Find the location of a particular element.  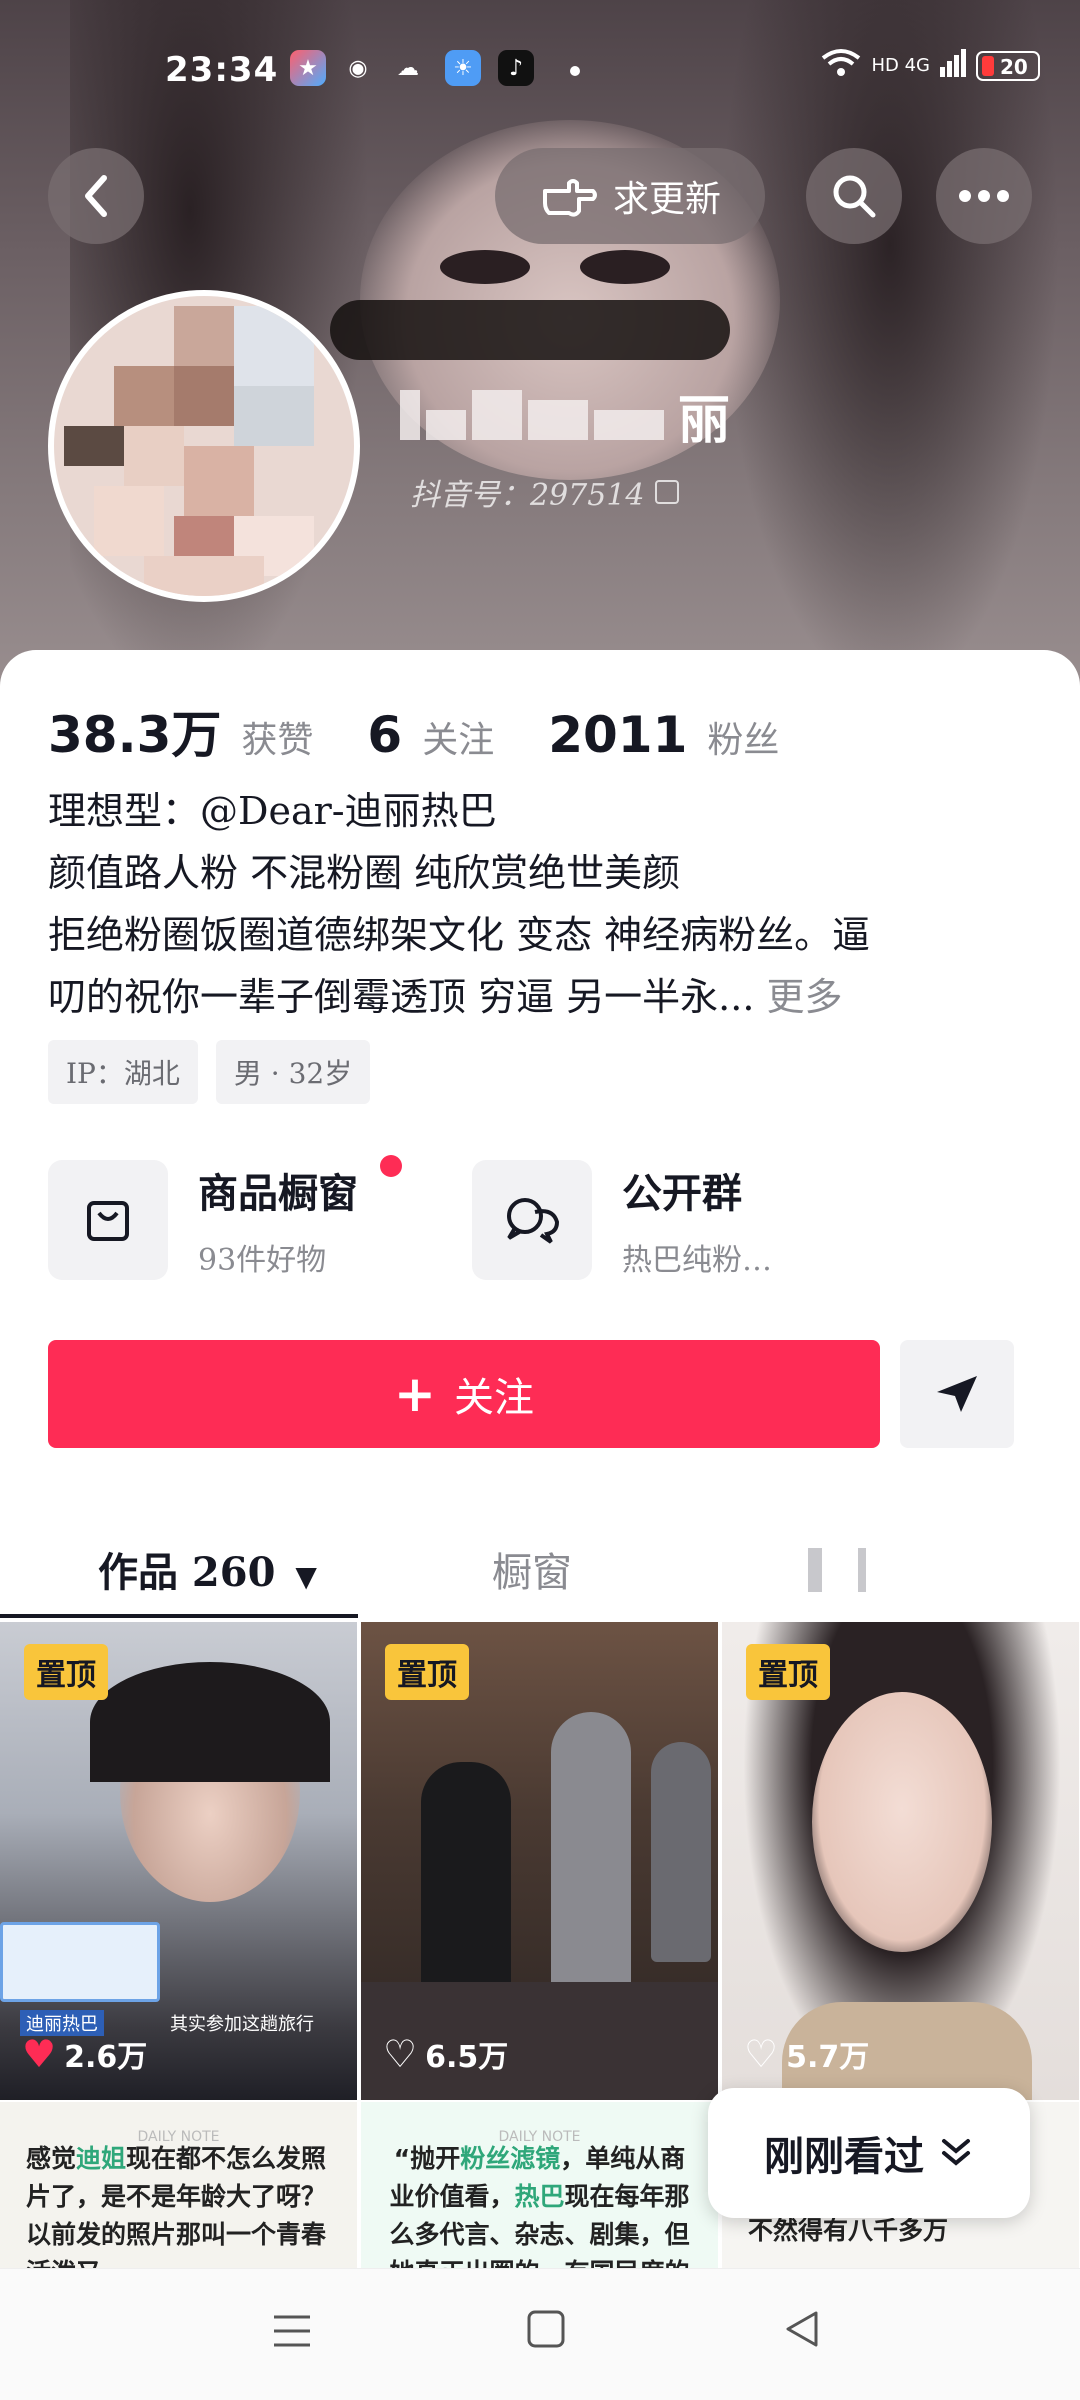

chevron-left-icon is located at coordinates (96, 196).